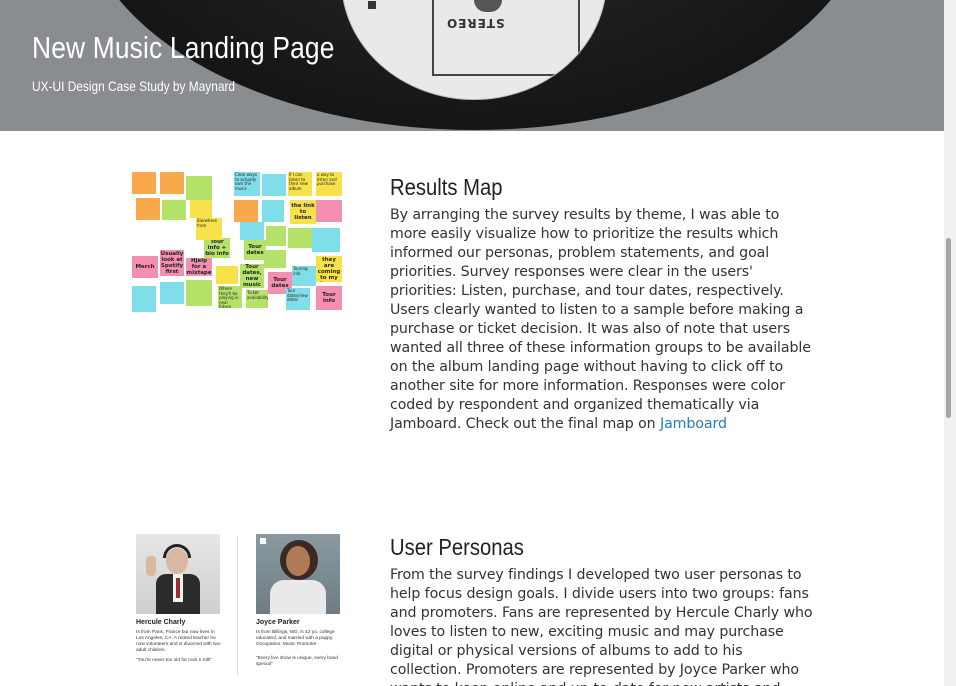 The image size is (956, 686). I want to click on persona-quote-hercule: "You're never too old for rock n roll!", so click(174, 660).